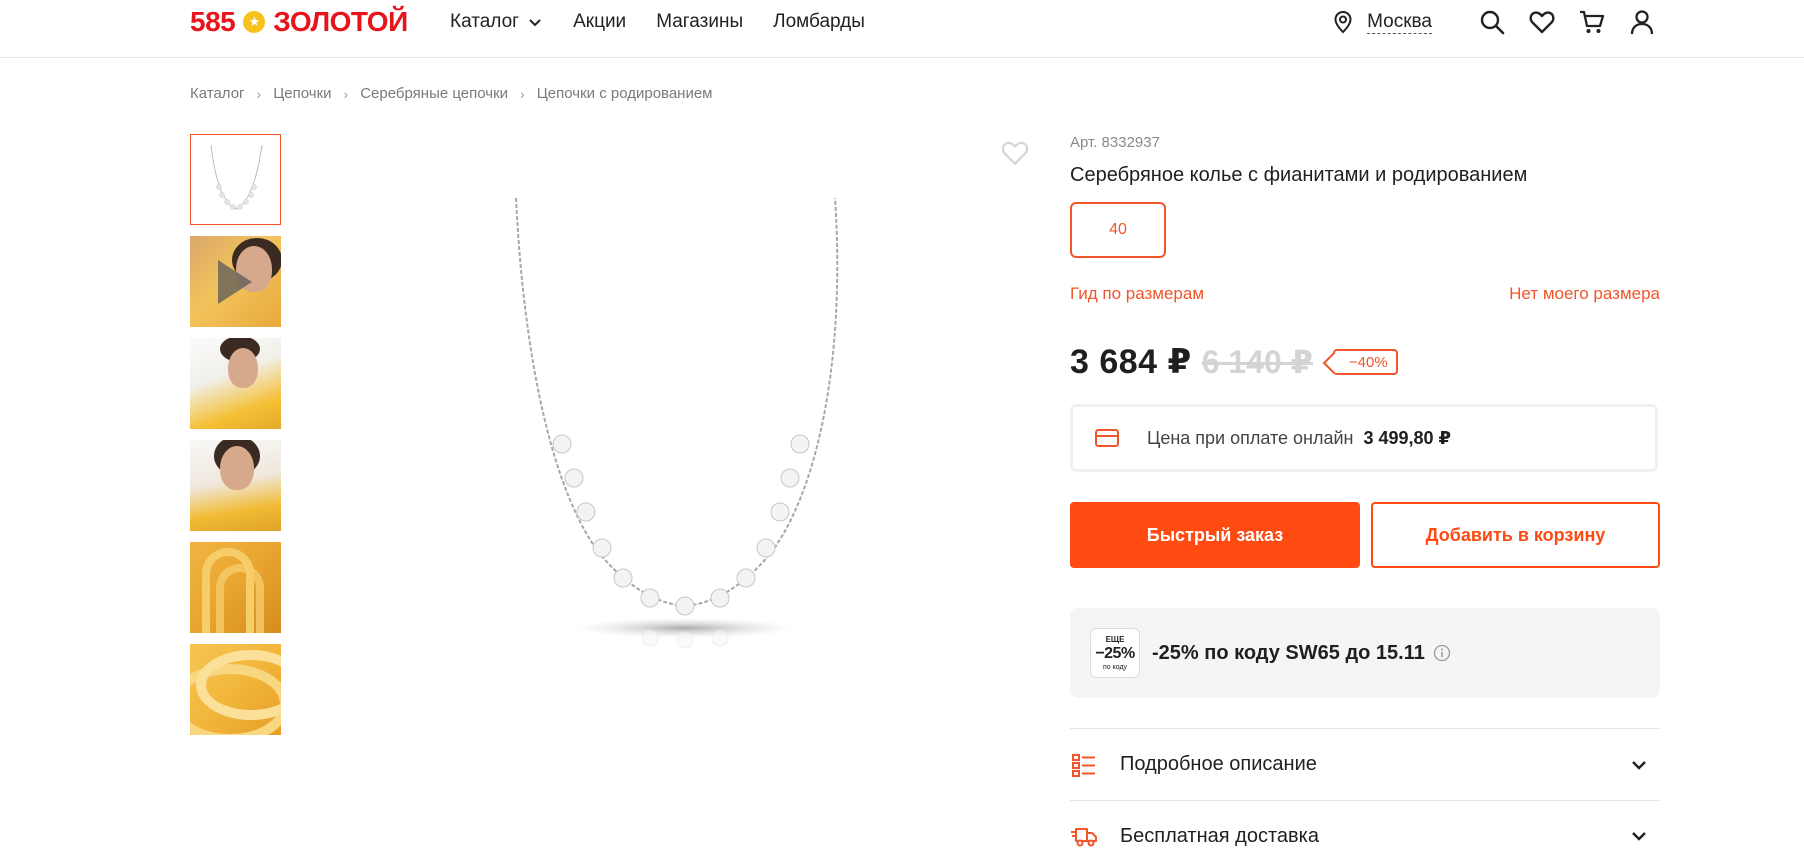  I want to click on thumbnail-necklace, so click(235, 179).